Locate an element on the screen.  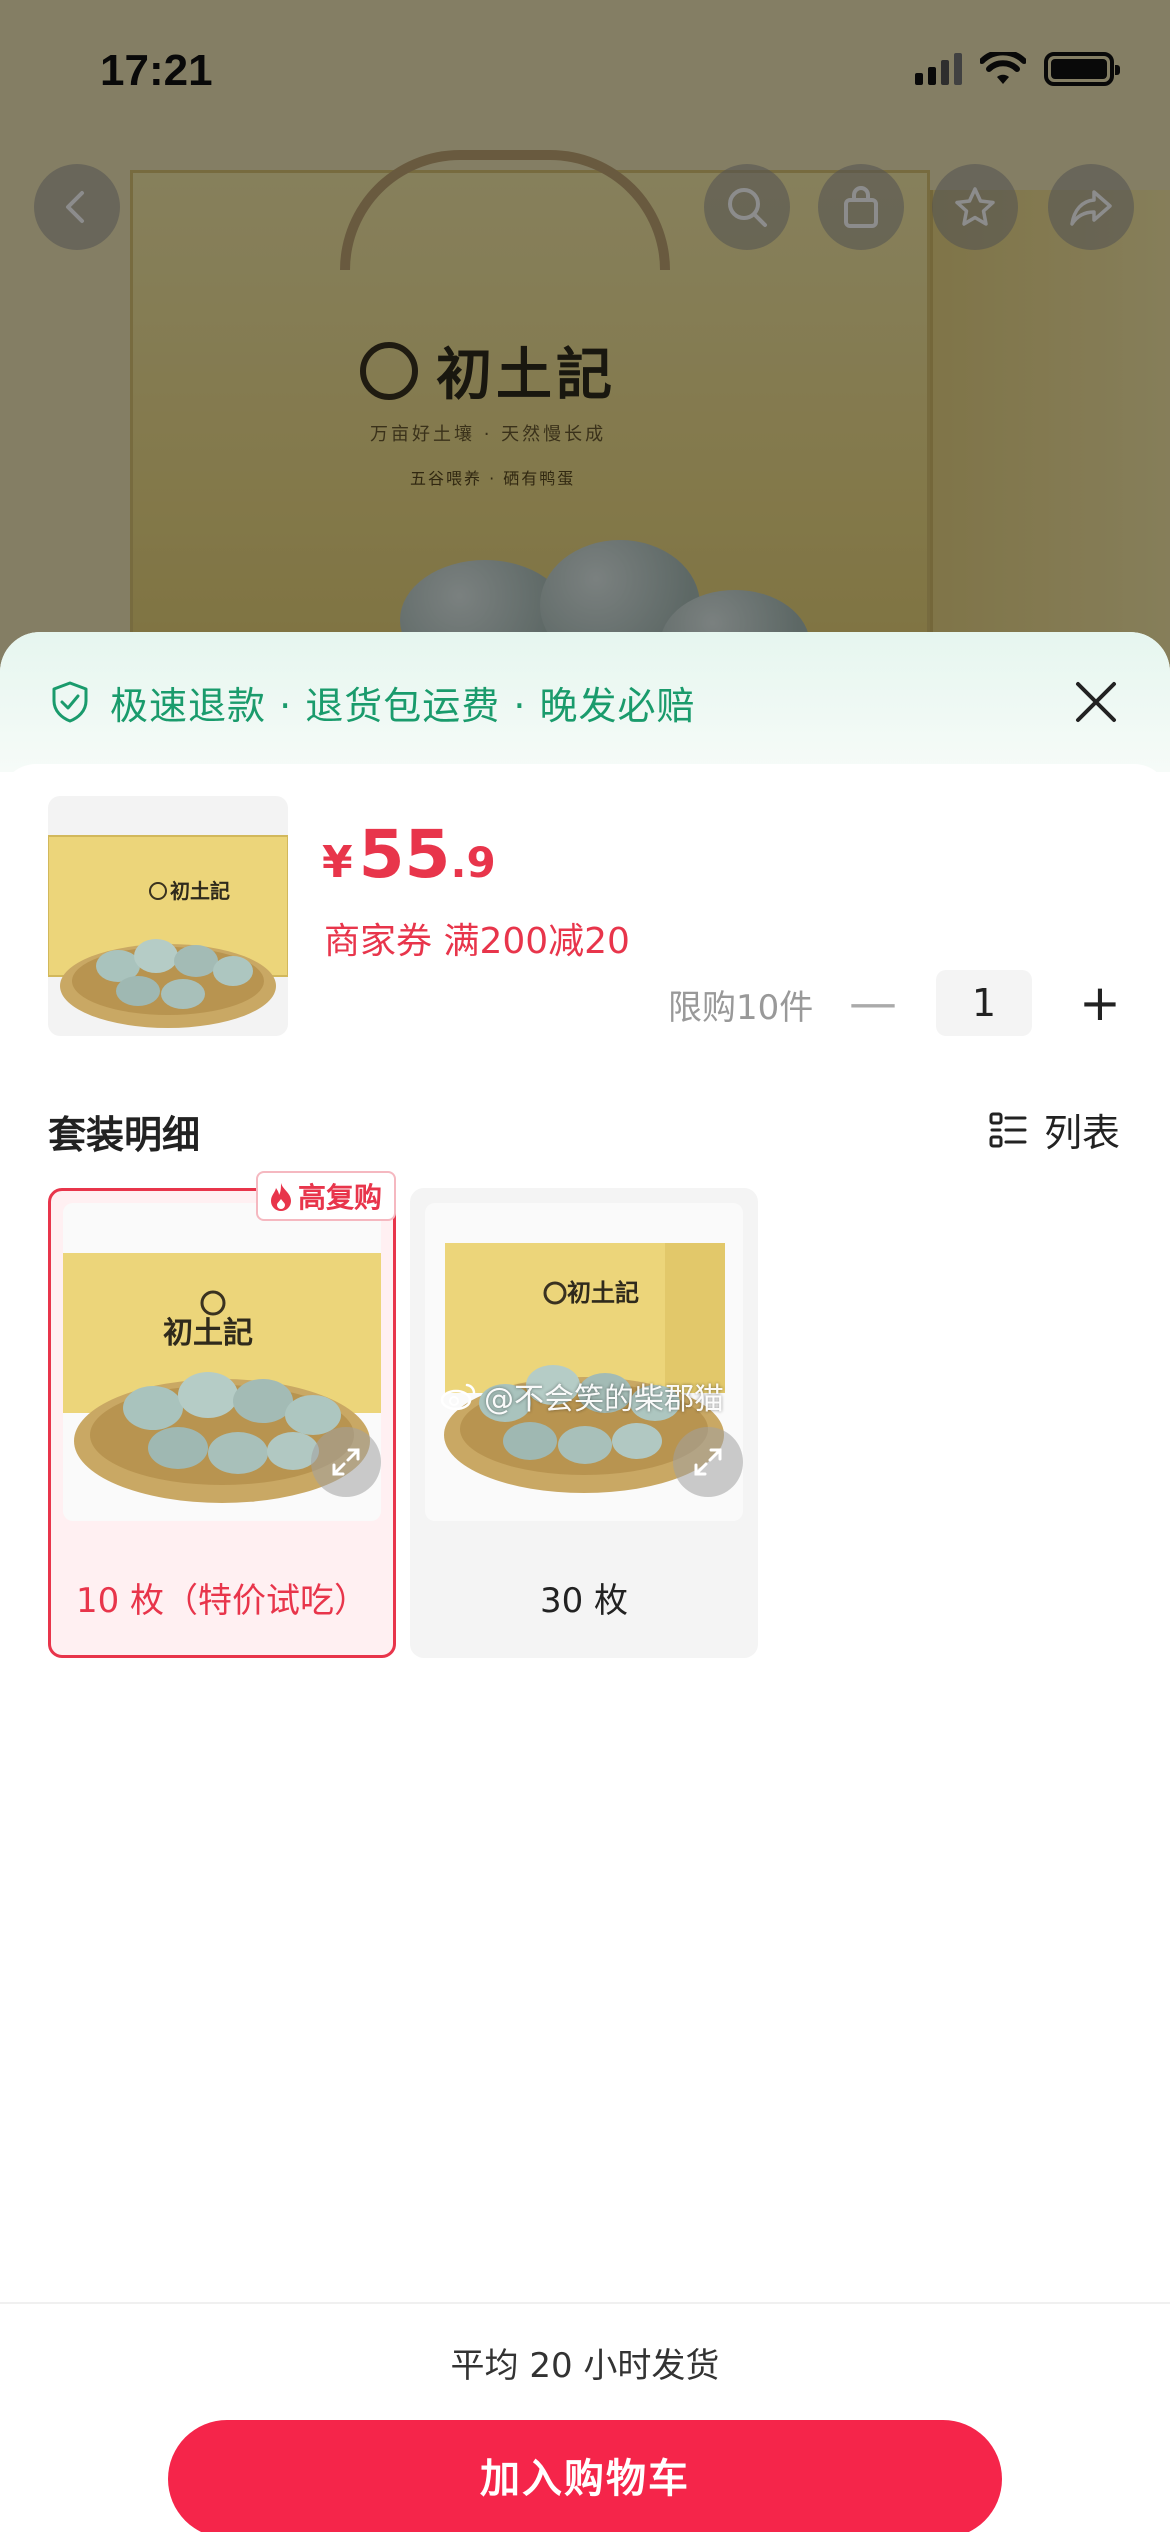
price-integer: 55 is located at coordinates (404, 854).